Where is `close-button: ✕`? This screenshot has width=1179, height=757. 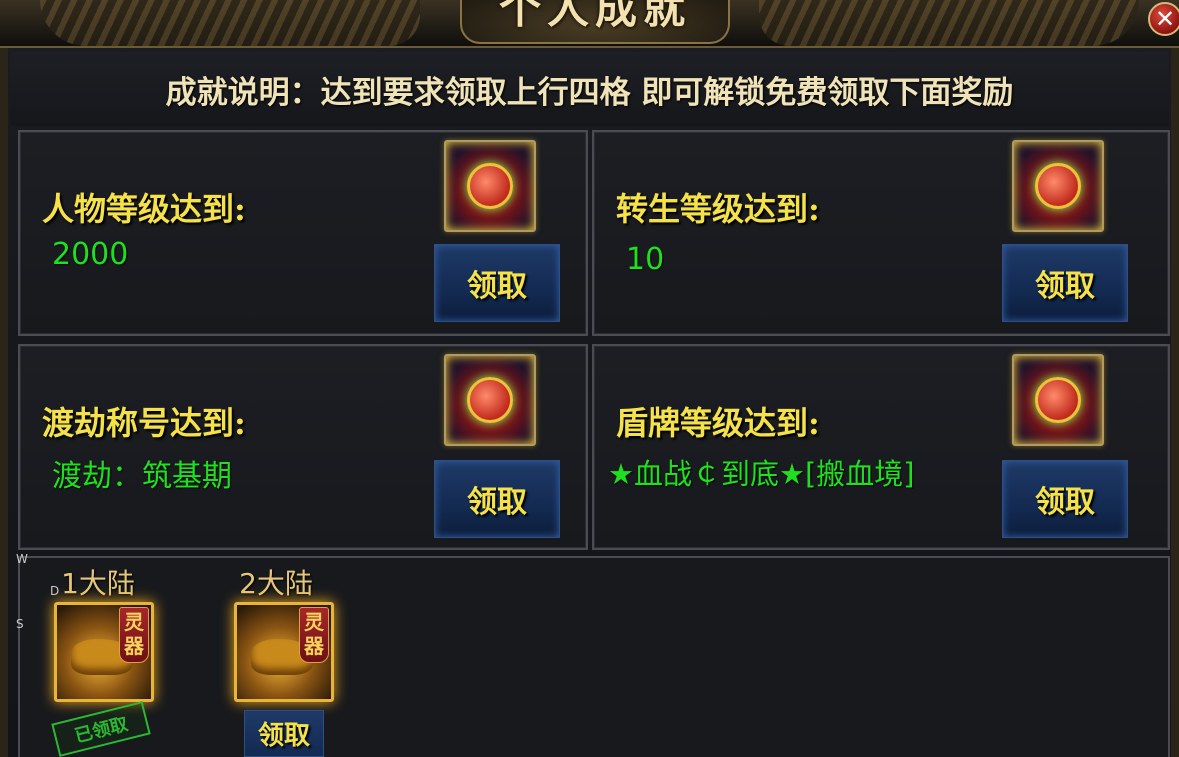 close-button: ✕ is located at coordinates (1163, 19).